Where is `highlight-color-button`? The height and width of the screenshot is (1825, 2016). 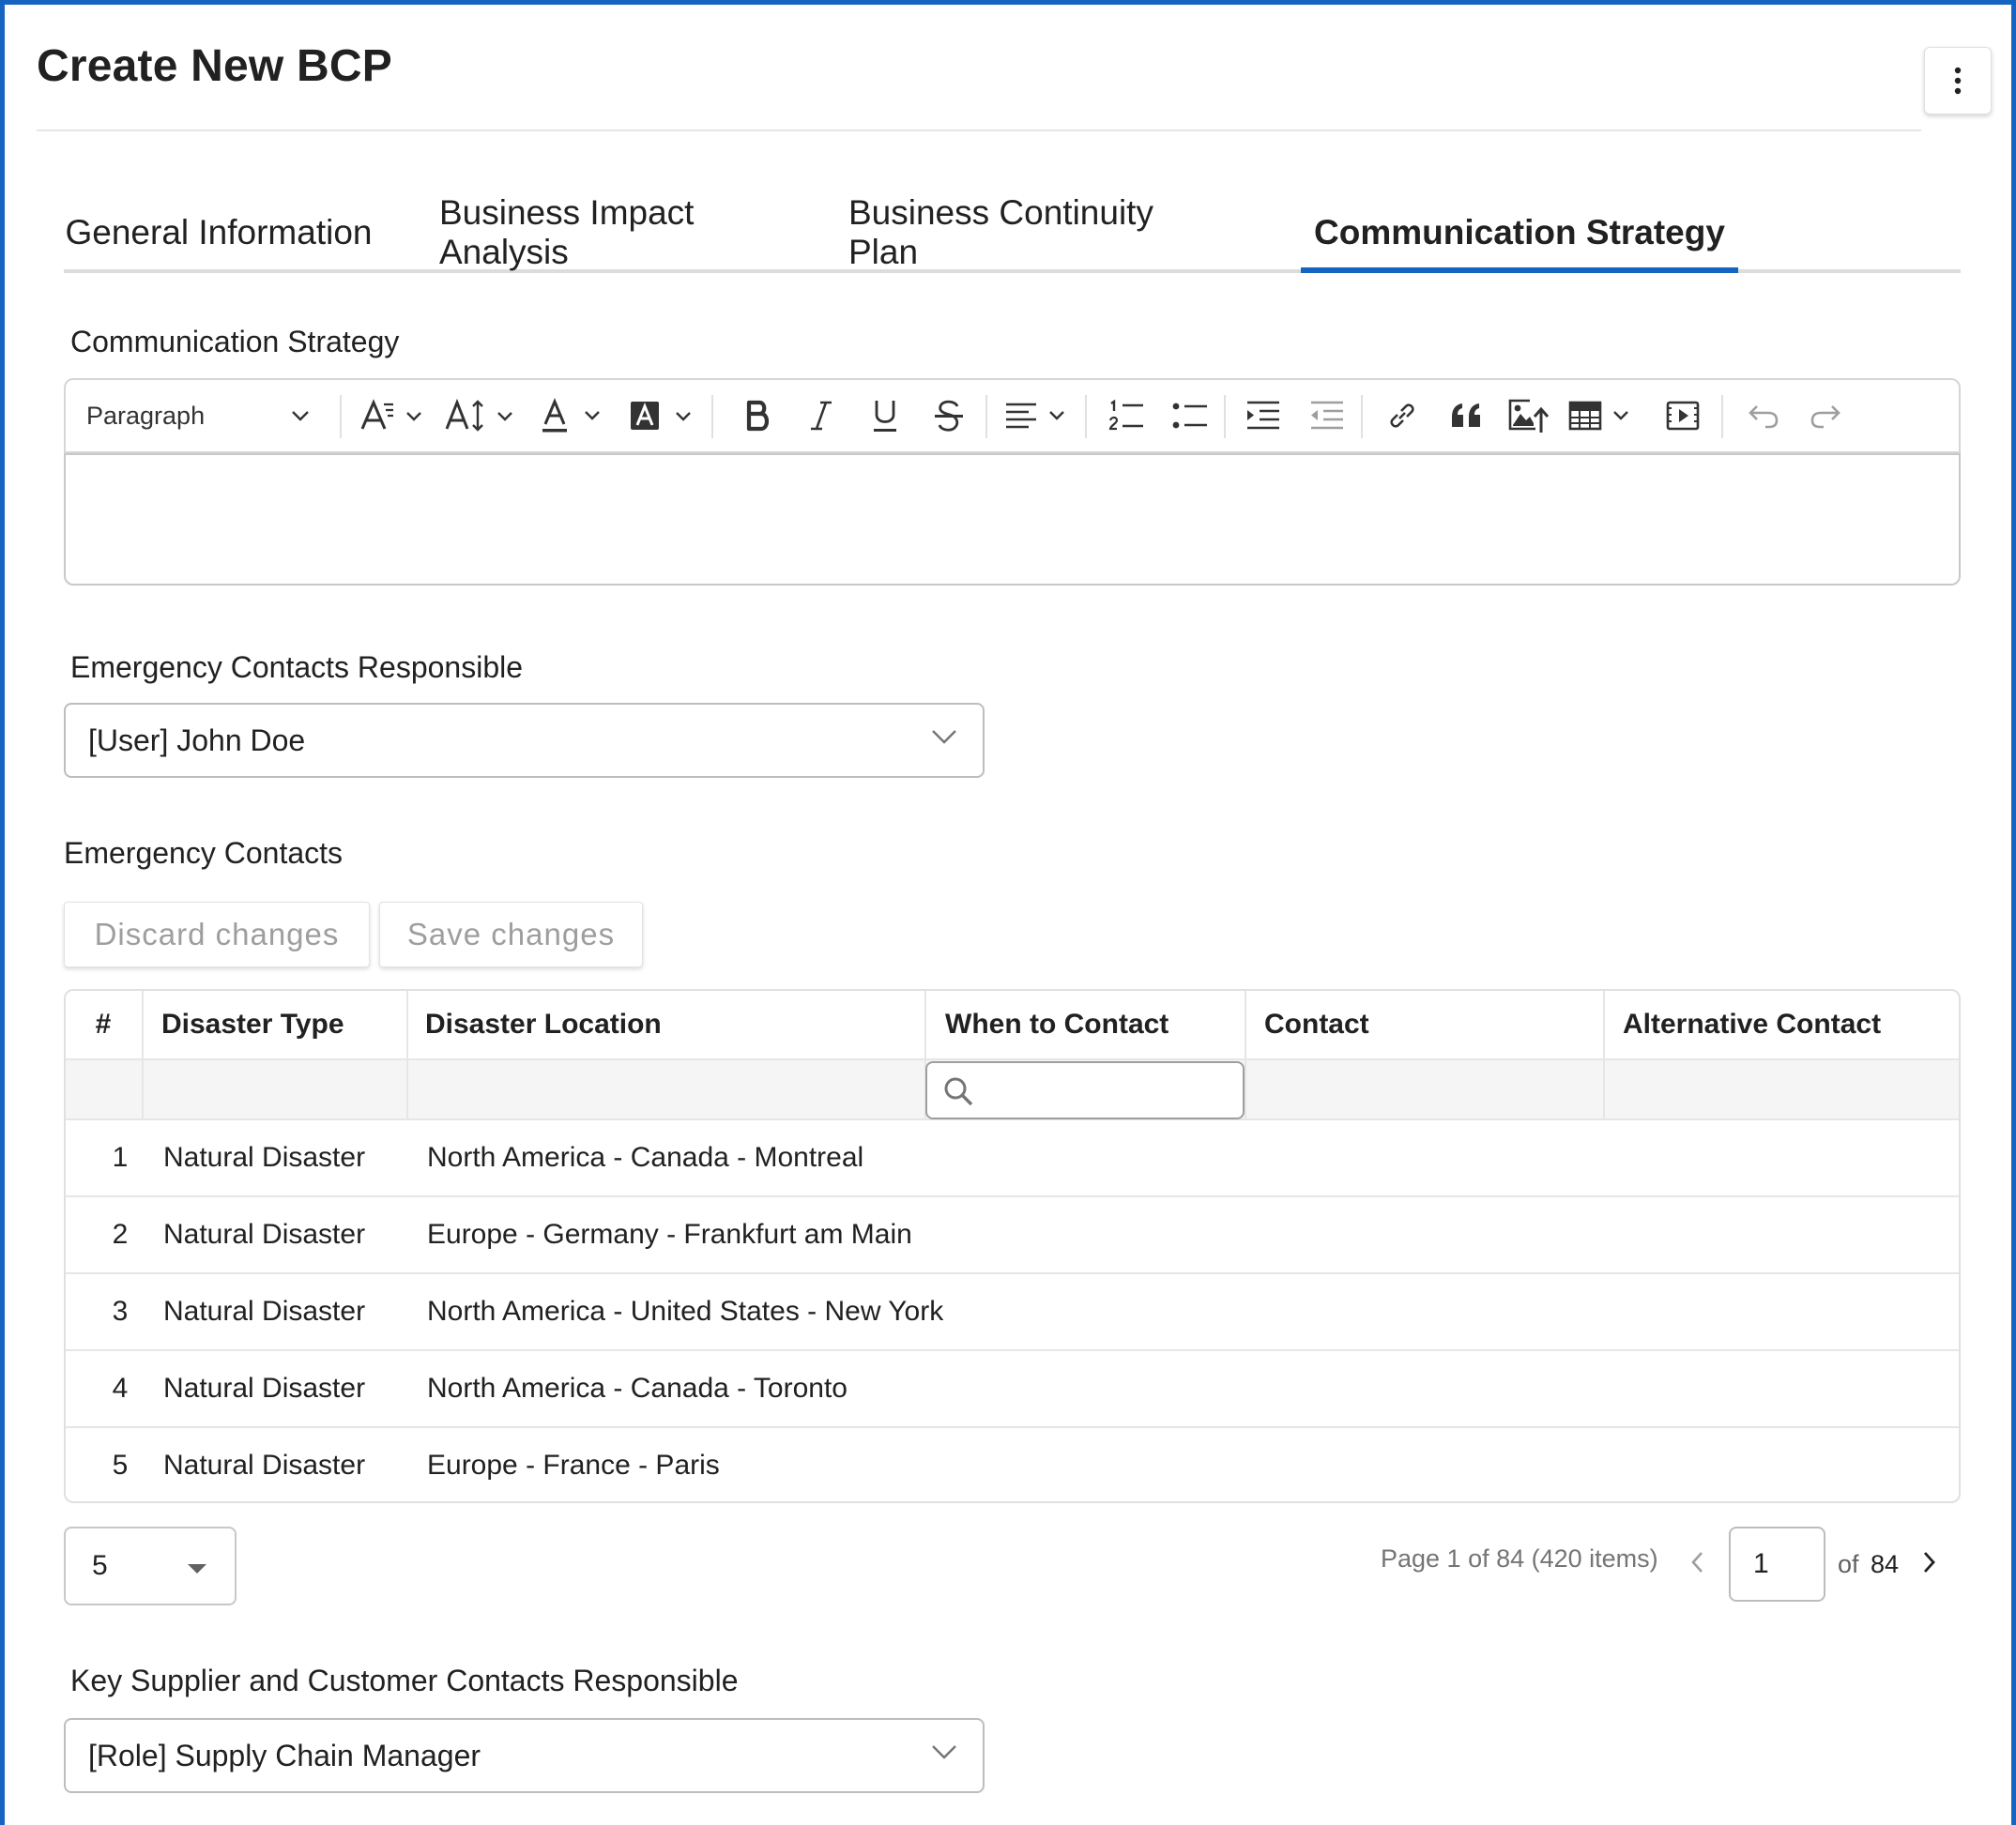 highlight-color-button is located at coordinates (662, 415).